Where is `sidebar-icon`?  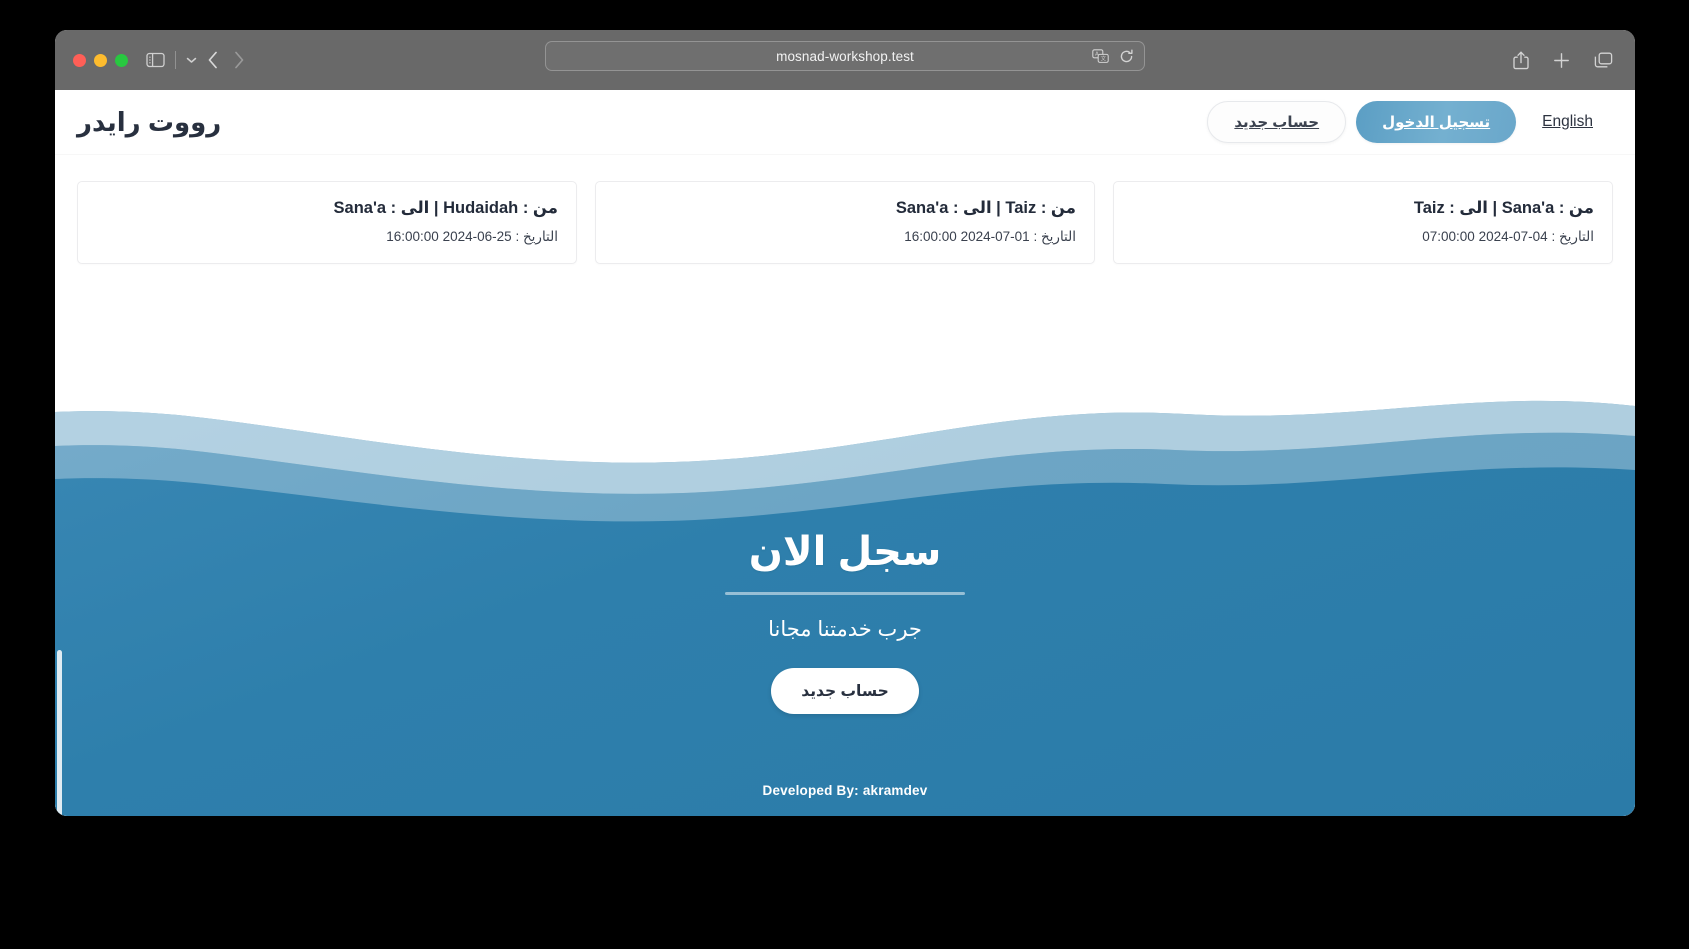
sidebar-icon is located at coordinates (155, 60).